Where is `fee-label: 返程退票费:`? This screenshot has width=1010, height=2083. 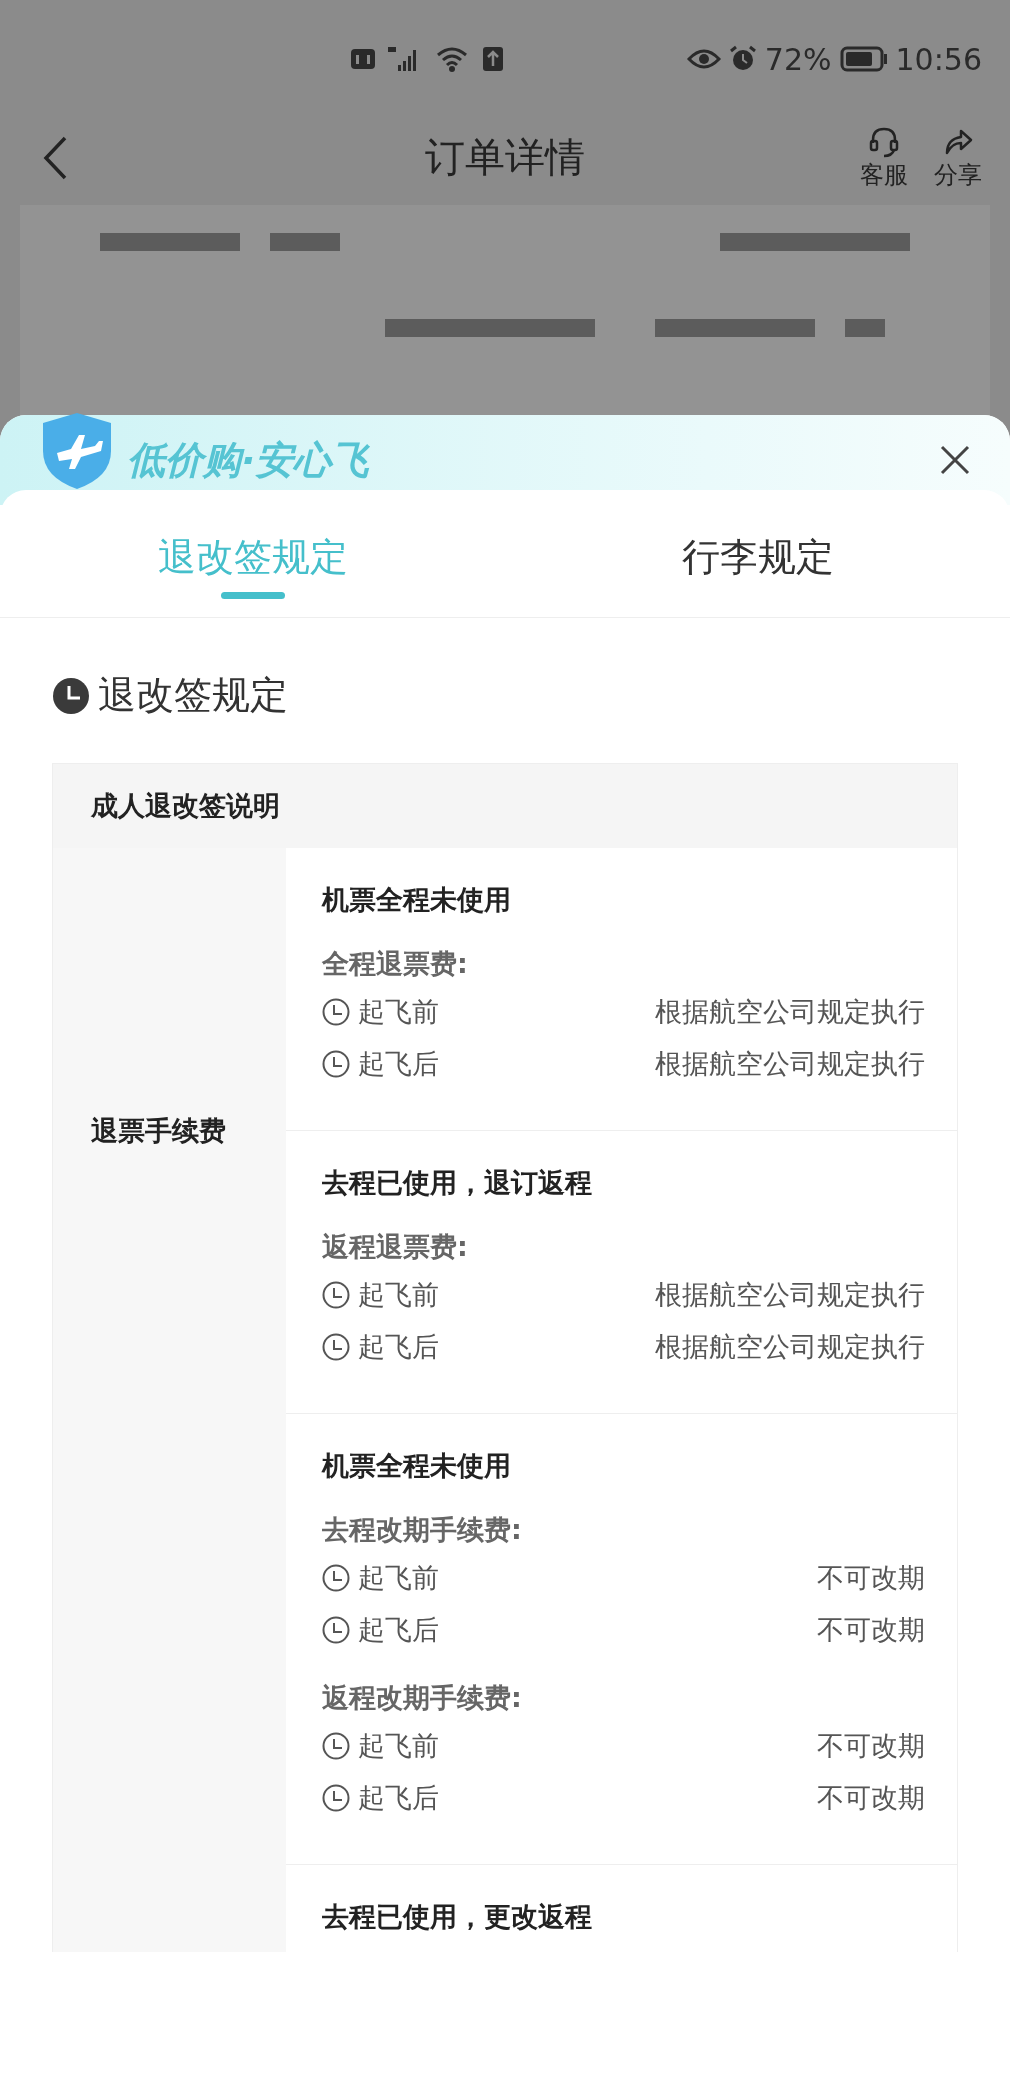
fee-label: 返程退票费: is located at coordinates (395, 1247).